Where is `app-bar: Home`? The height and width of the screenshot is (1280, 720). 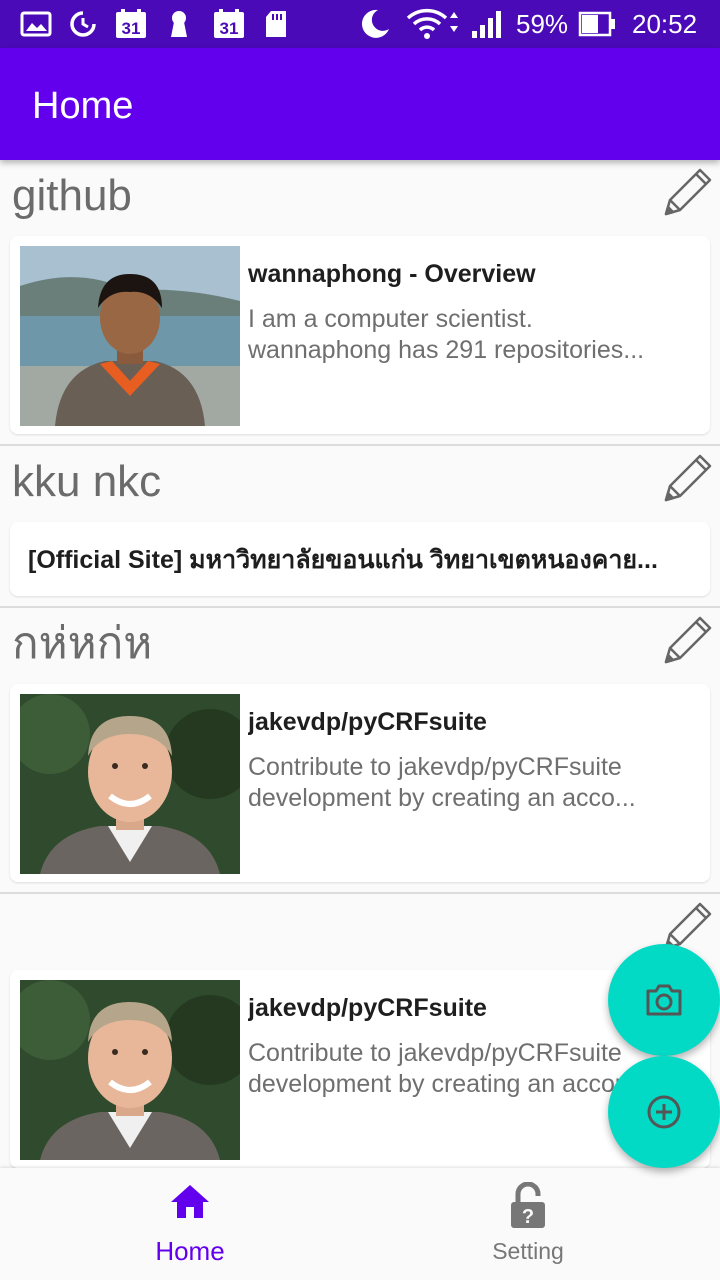
app-bar: Home is located at coordinates (360, 104).